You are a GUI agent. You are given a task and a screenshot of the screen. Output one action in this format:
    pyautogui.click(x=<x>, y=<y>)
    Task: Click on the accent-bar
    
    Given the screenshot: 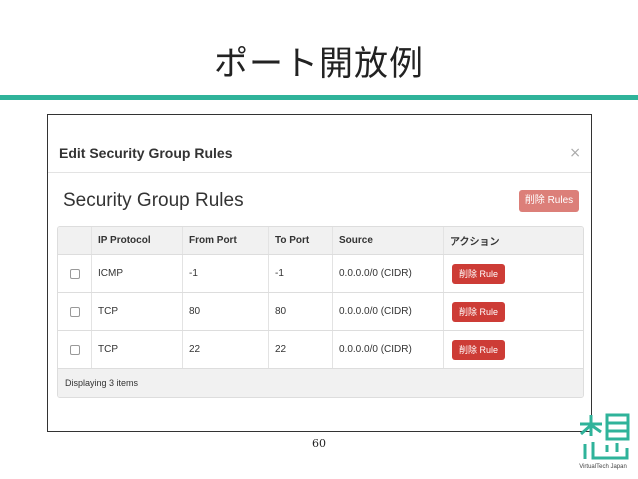 What is the action you would take?
    pyautogui.click(x=319, y=97)
    